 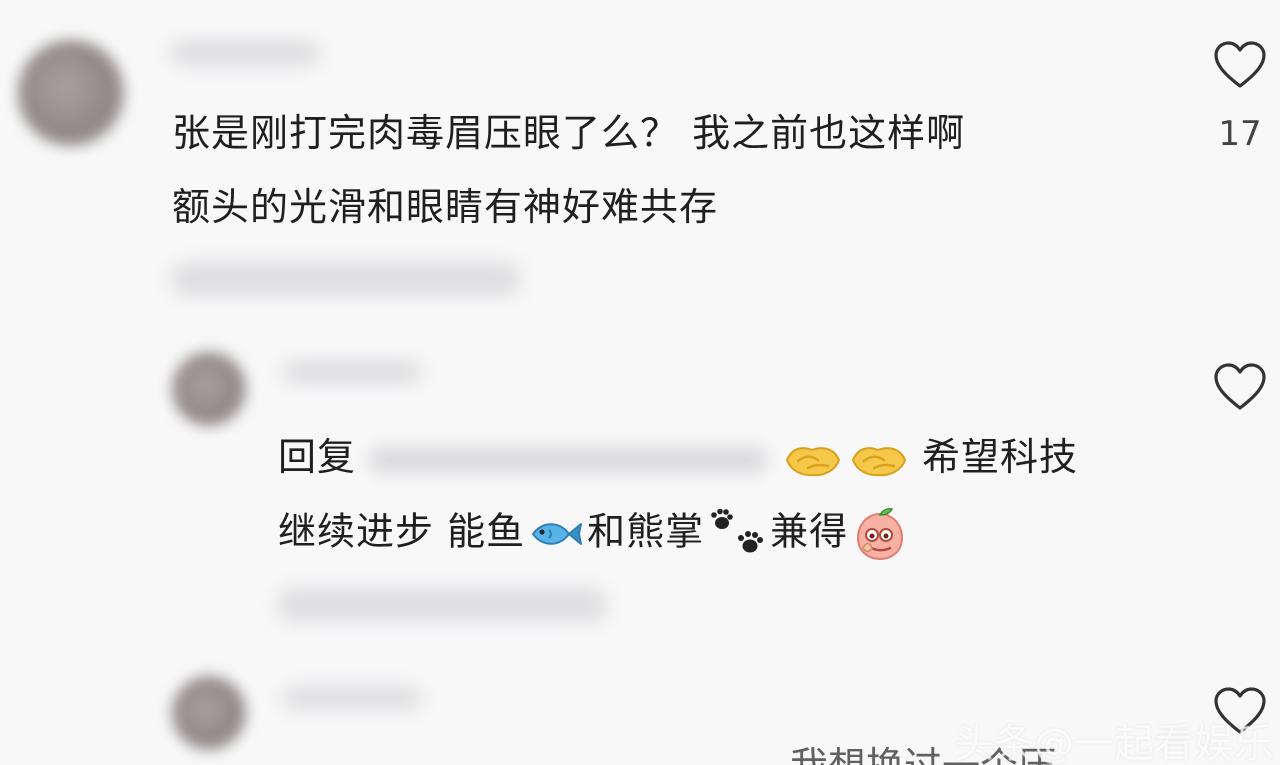 What do you see at coordinates (809, 531) in the screenshot?
I see `reply-text-part3: 兼得` at bounding box center [809, 531].